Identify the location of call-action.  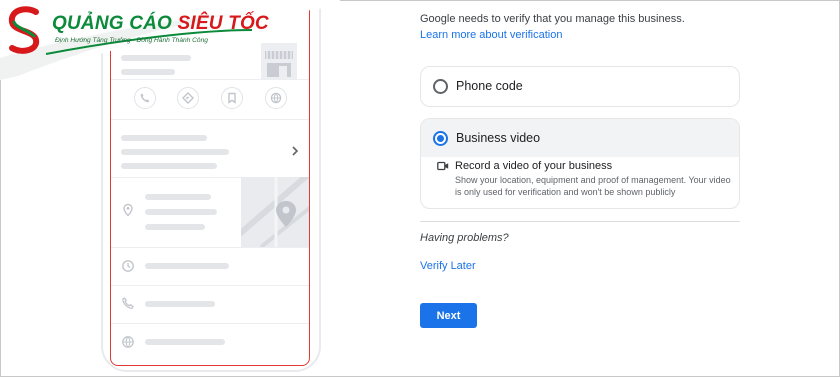
(145, 98).